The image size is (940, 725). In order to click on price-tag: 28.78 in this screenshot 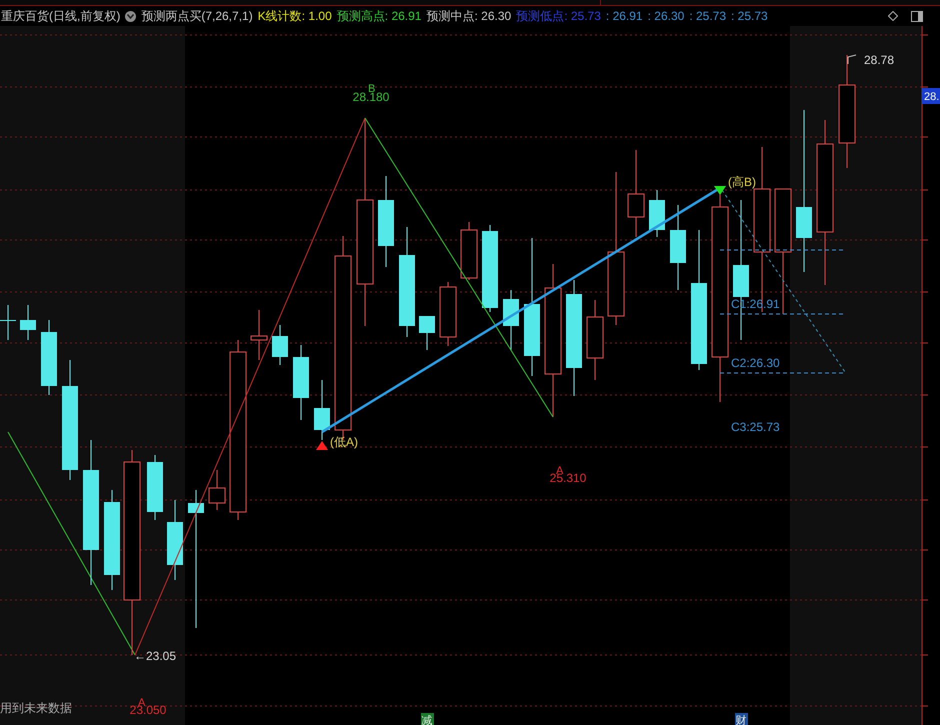, I will do `click(879, 60)`.